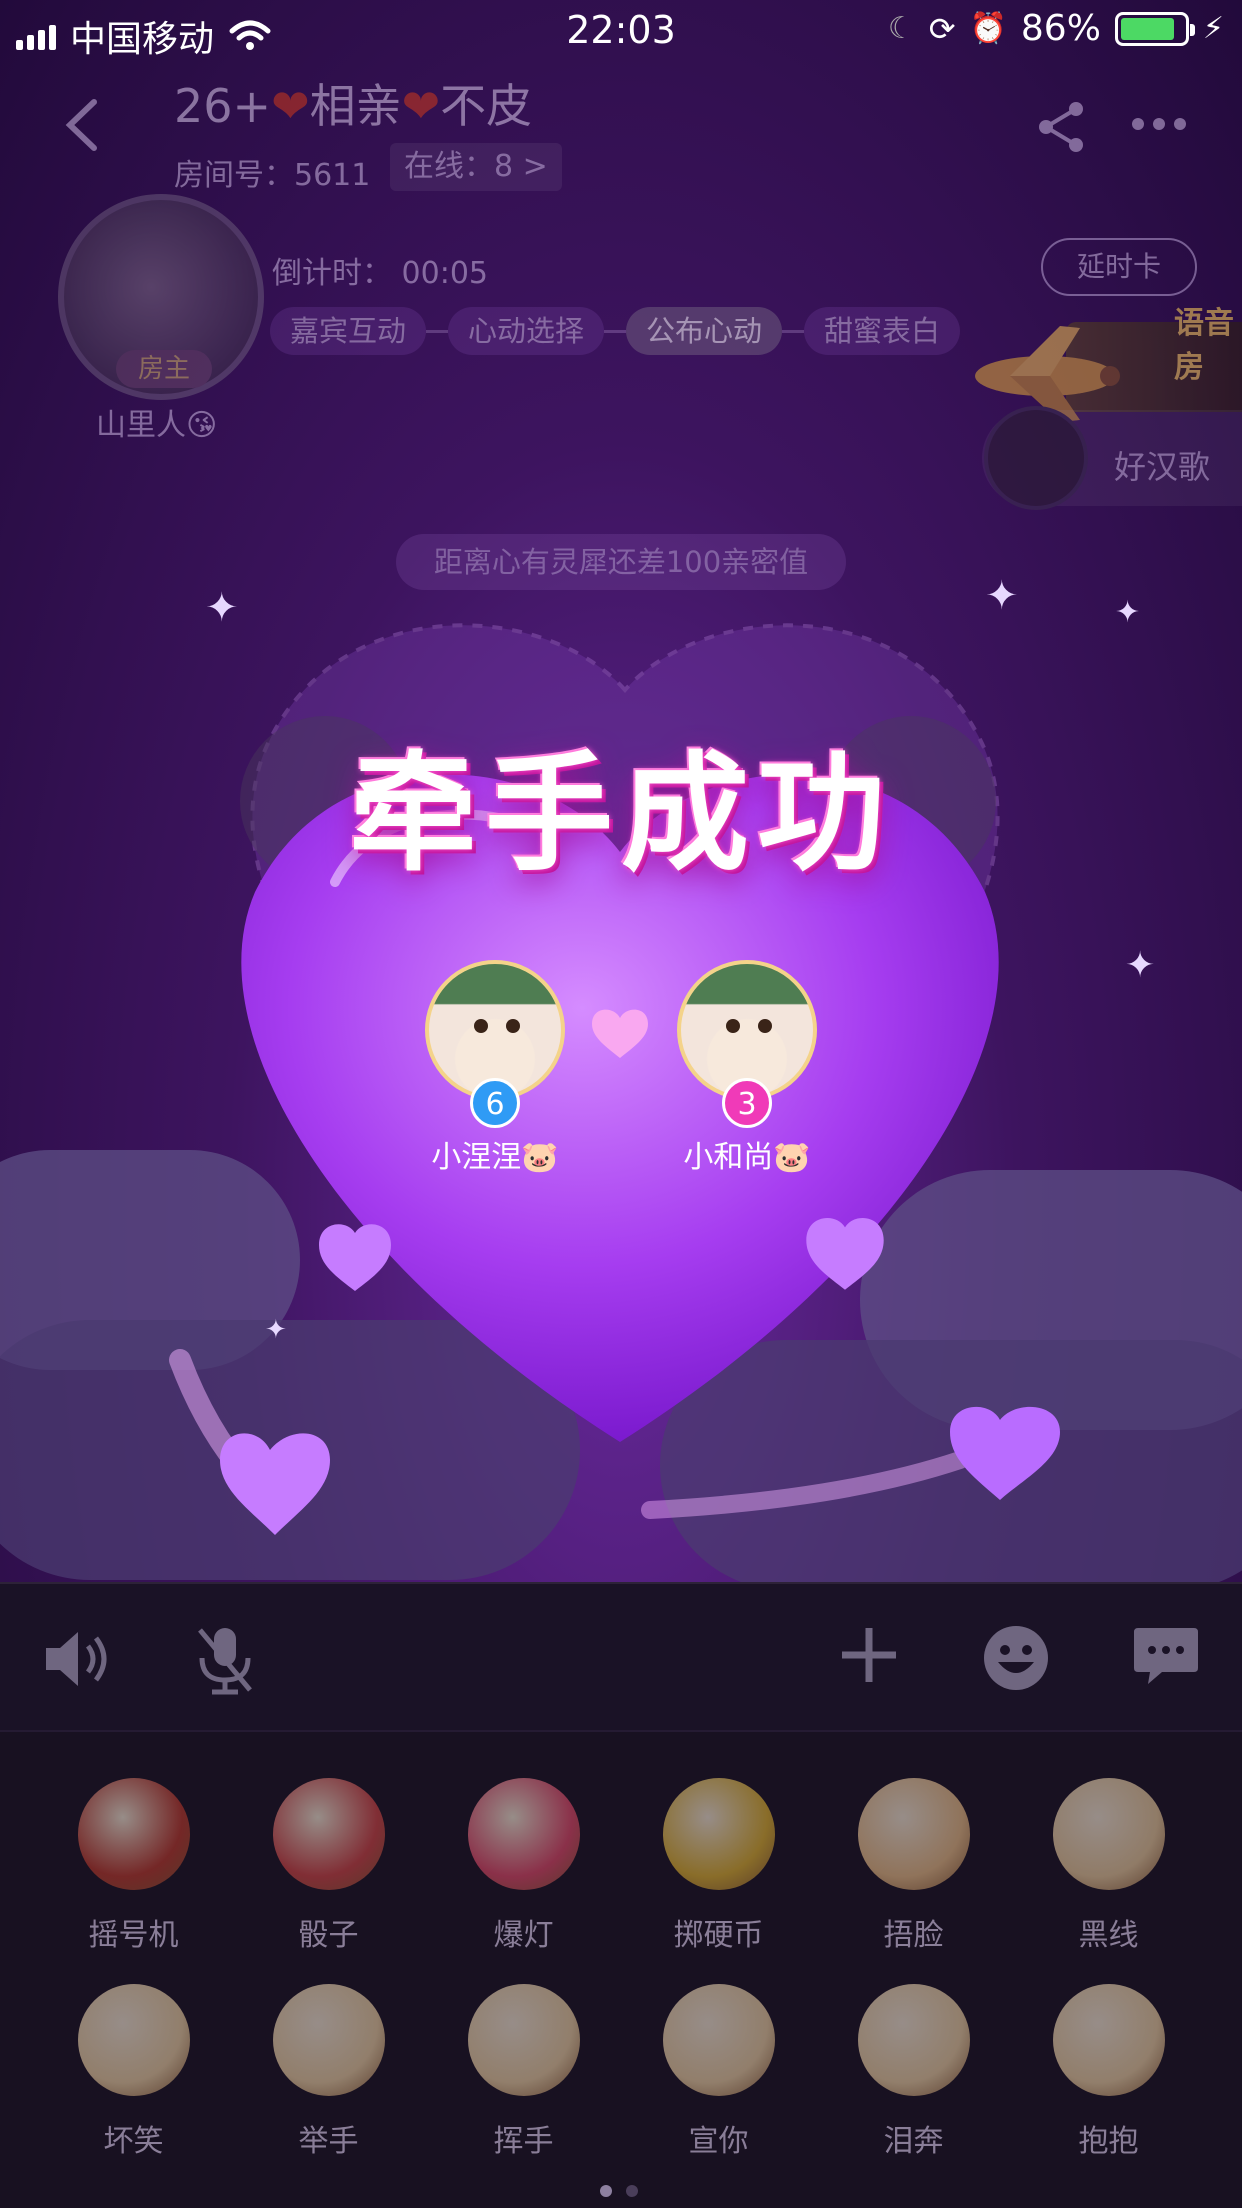 This screenshot has height=2208, width=1242. Describe the element at coordinates (1061, 127) in the screenshot. I see `share-icon` at that location.